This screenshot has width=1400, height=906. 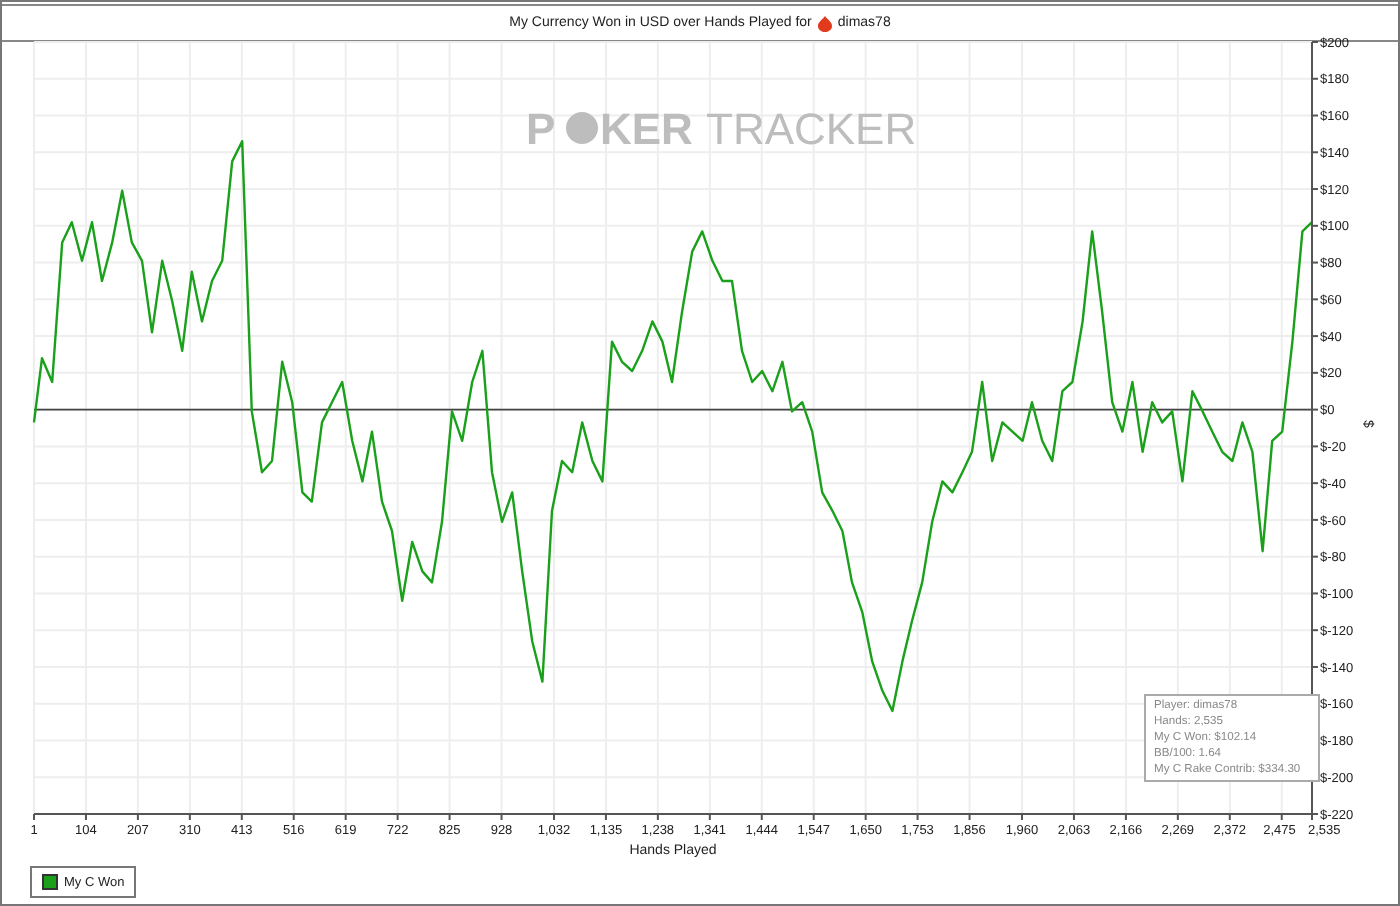 I want to click on legend-swatch, so click(x=50, y=882).